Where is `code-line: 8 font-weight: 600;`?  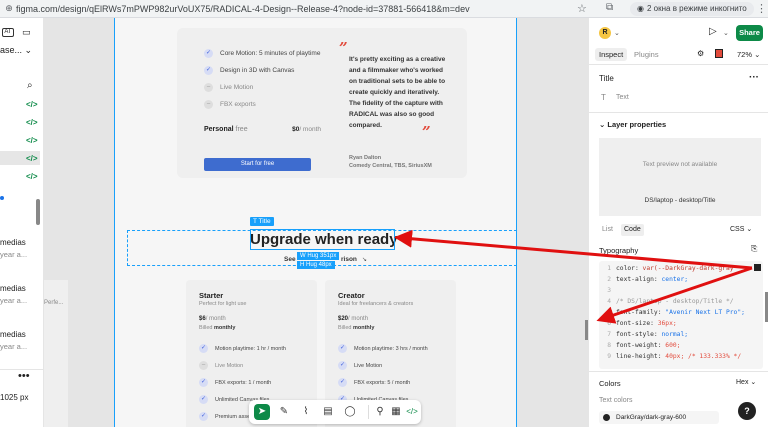
code-line: 8 font-weight: 600; is located at coordinates (639, 345).